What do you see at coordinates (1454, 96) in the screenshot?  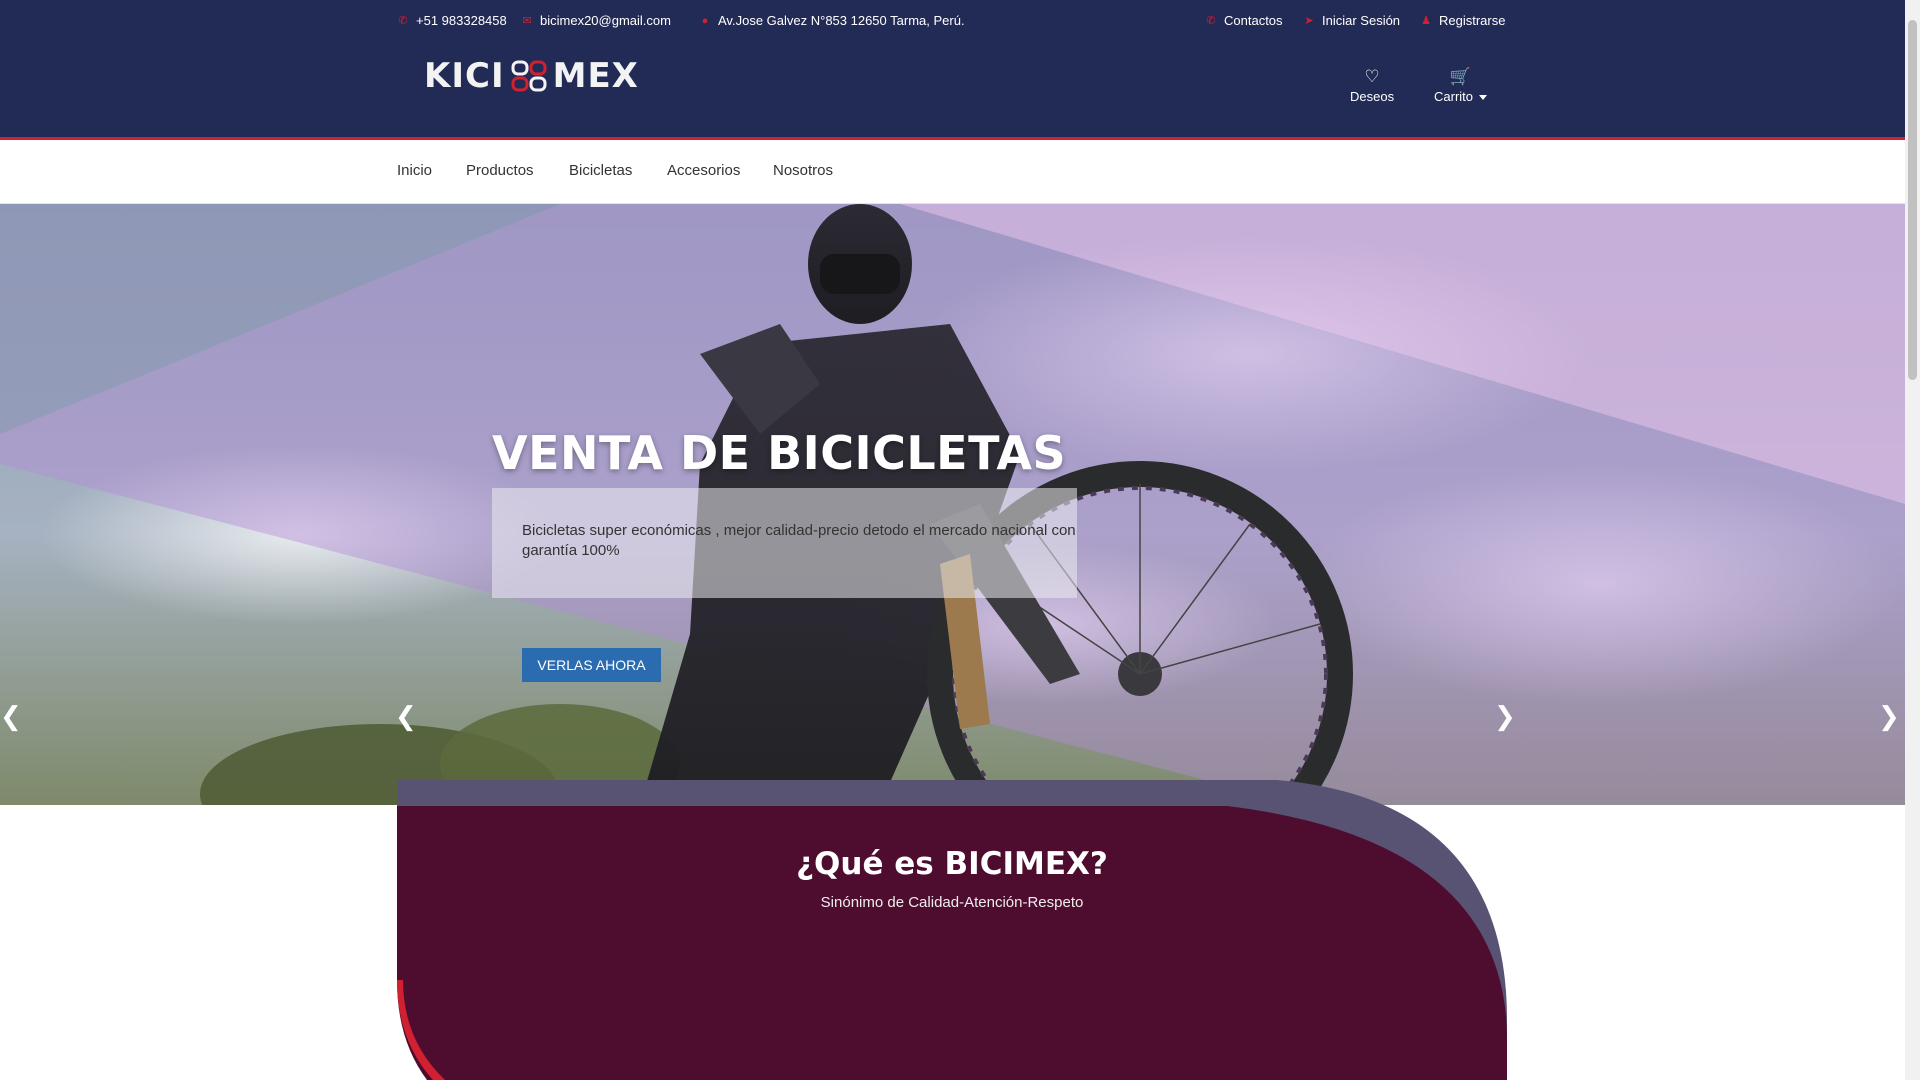 I see `cart-label: Carrito` at bounding box center [1454, 96].